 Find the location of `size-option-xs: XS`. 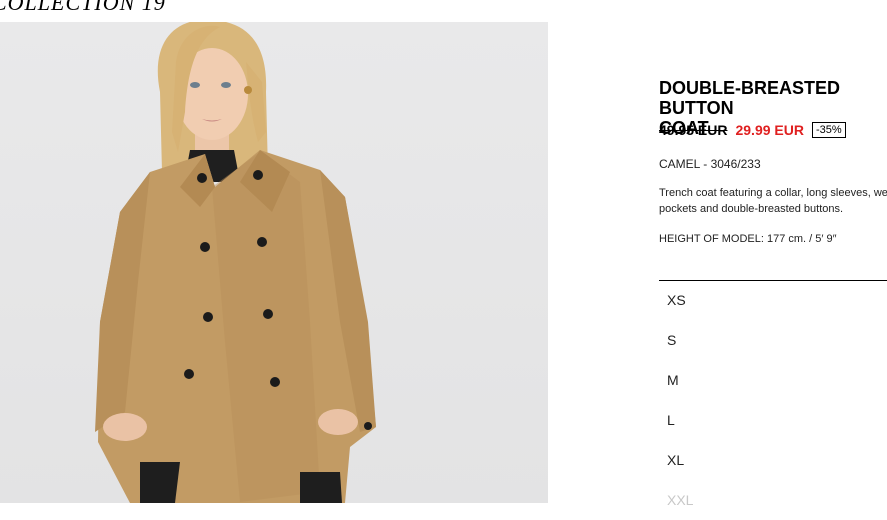

size-option-xs: XS is located at coordinates (680, 300).